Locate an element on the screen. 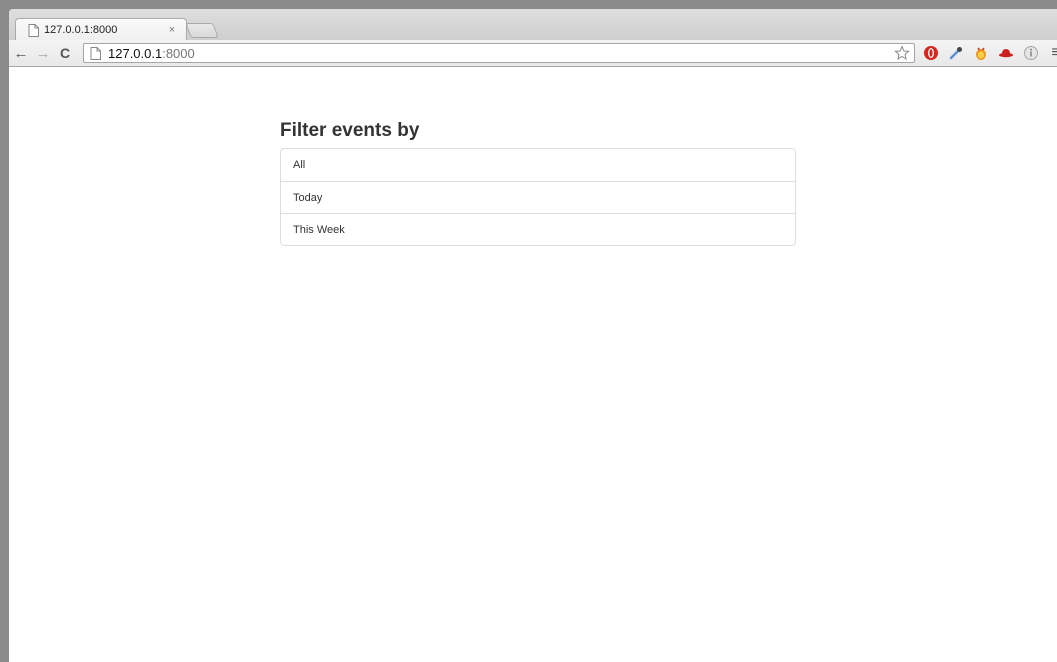 Image resolution: width=1057 pixels, height=662 pixels. menu-icon: ≡ is located at coordinates (1051, 53).